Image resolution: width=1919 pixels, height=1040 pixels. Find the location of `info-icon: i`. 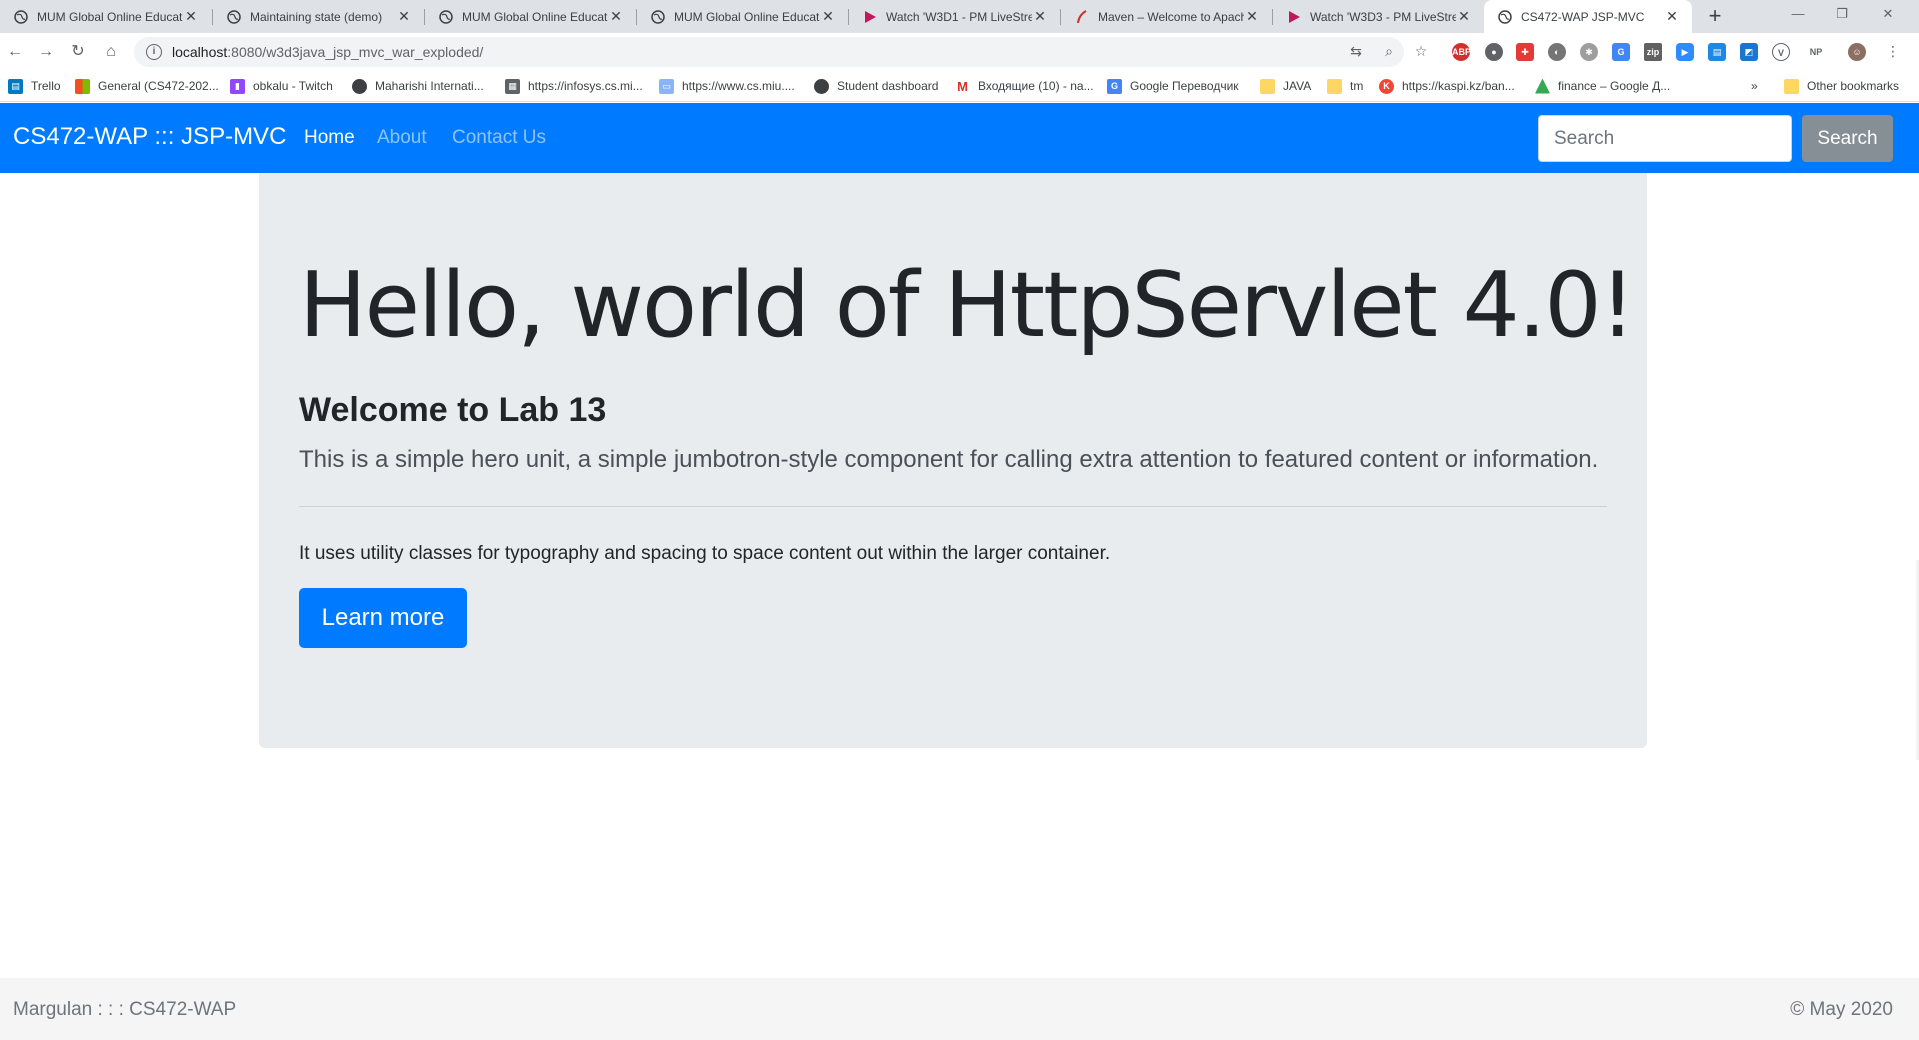

info-icon: i is located at coordinates (154, 52).